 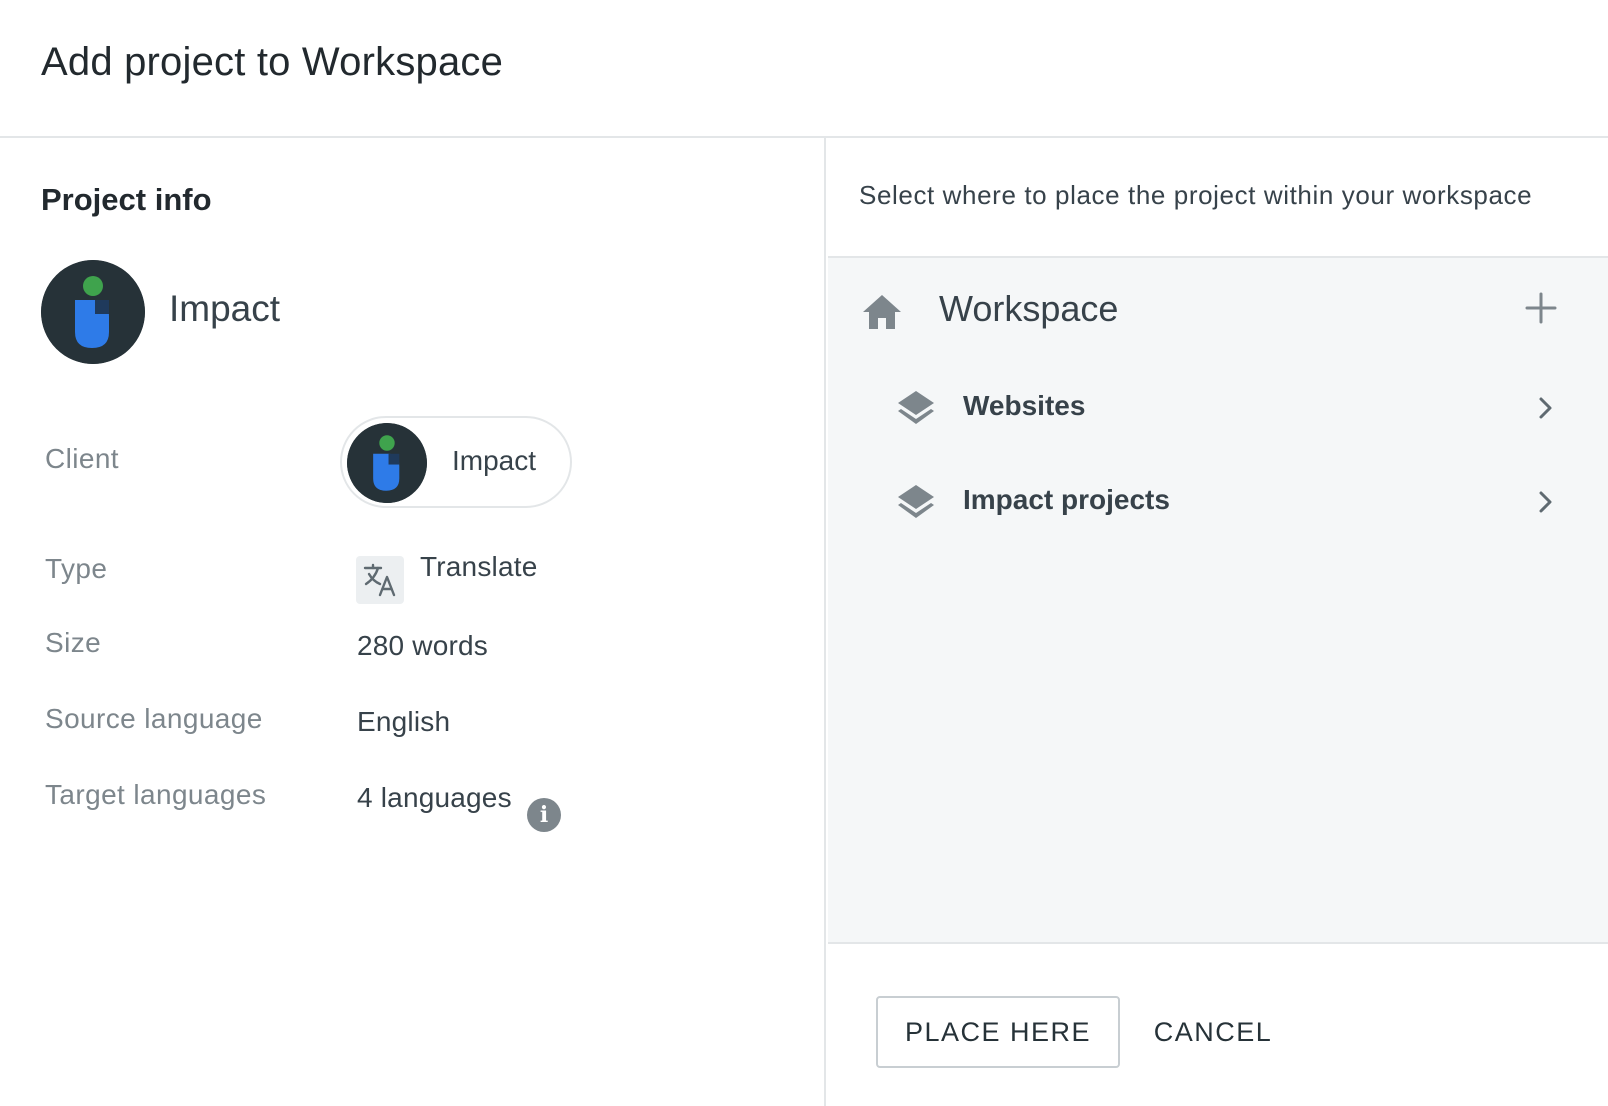 What do you see at coordinates (1218, 502) in the screenshot?
I see `tree-item-impact-projects: Impact projects` at bounding box center [1218, 502].